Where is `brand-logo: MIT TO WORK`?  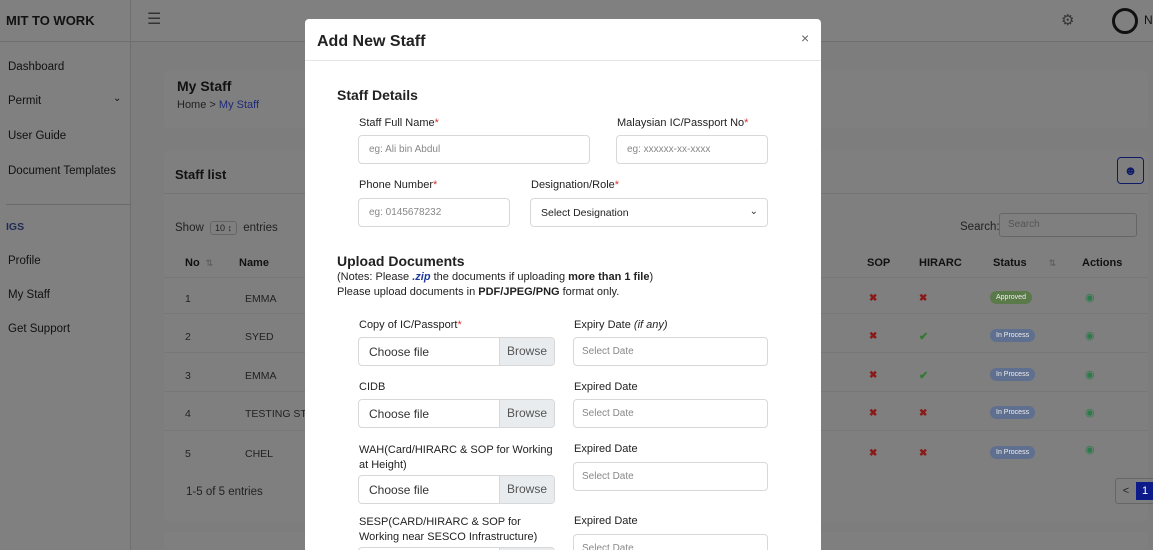
brand-logo: MIT TO WORK is located at coordinates (65, 21).